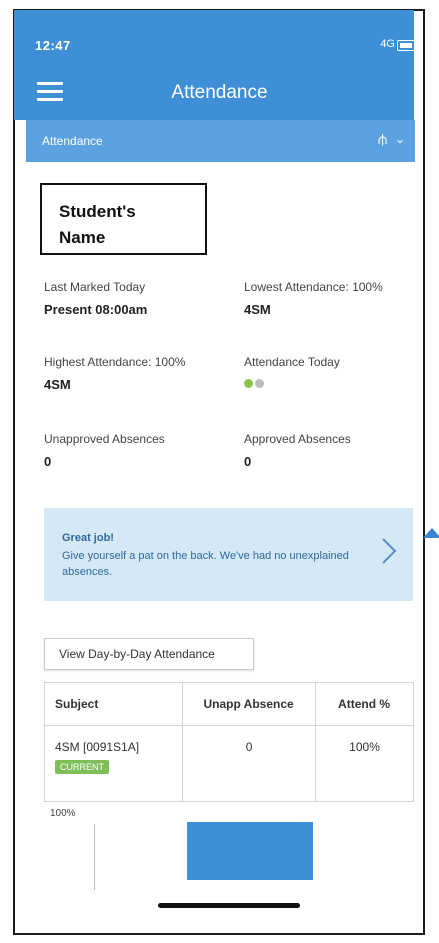 The width and height of the screenshot is (439, 943). I want to click on table-header-row: Subject Unapp Absence Attend %, so click(228, 704).